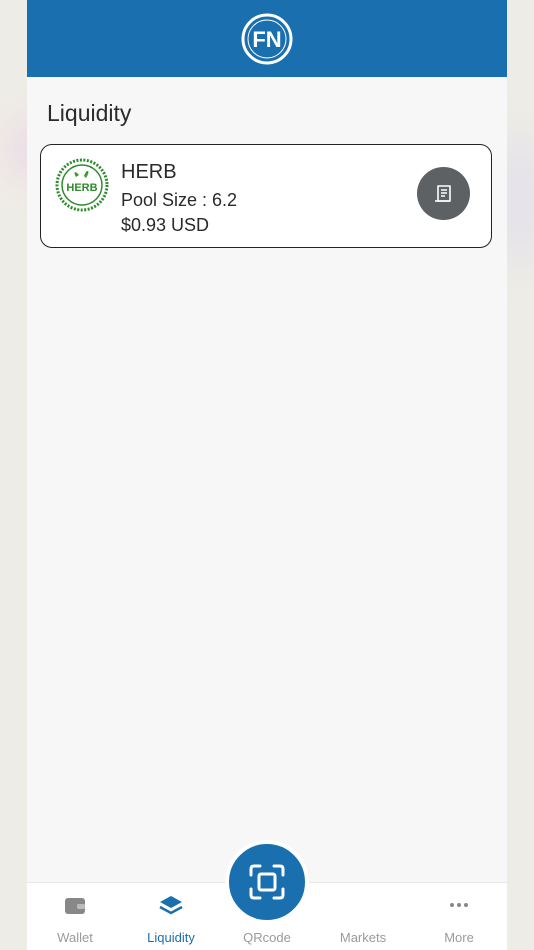 This screenshot has height=950, width=534. I want to click on scan-icon, so click(267, 882).